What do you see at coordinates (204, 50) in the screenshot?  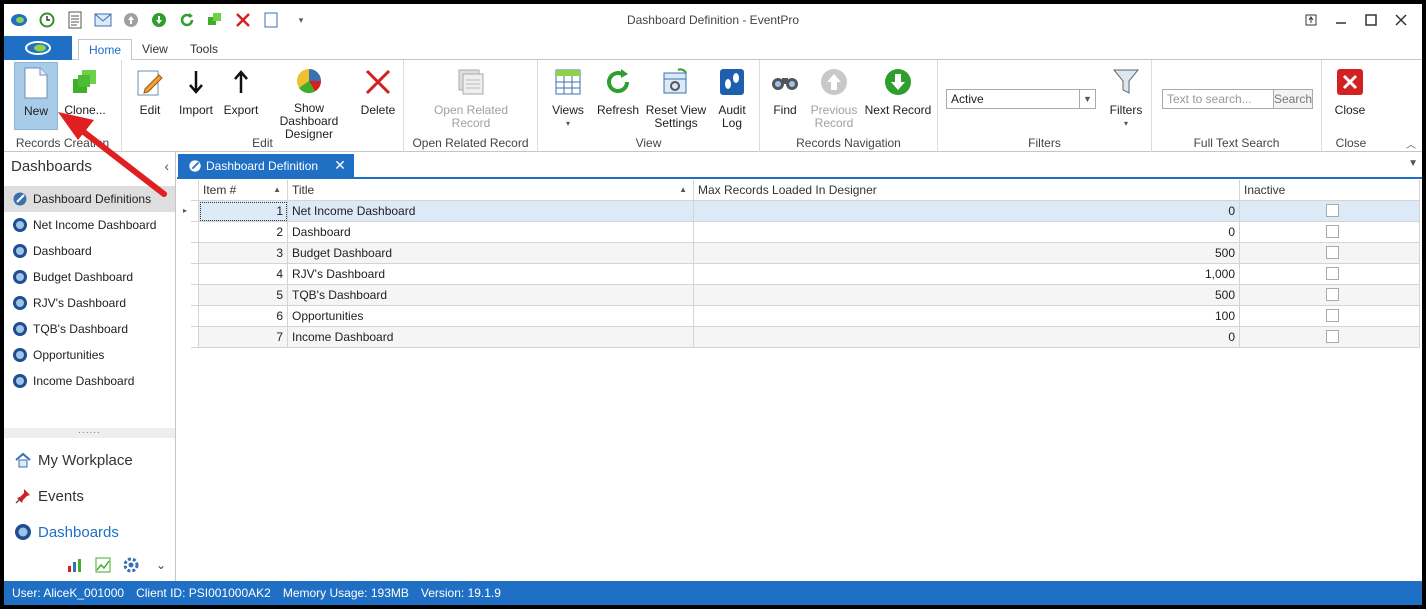 I see `tab-tools: Tools` at bounding box center [204, 50].